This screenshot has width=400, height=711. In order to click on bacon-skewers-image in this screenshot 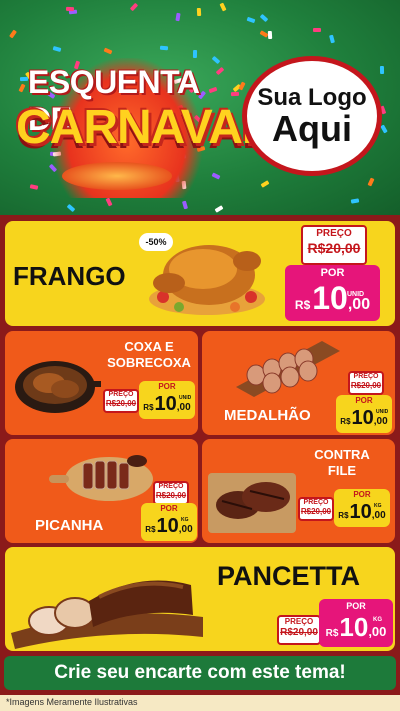, I will do `click(288, 369)`.